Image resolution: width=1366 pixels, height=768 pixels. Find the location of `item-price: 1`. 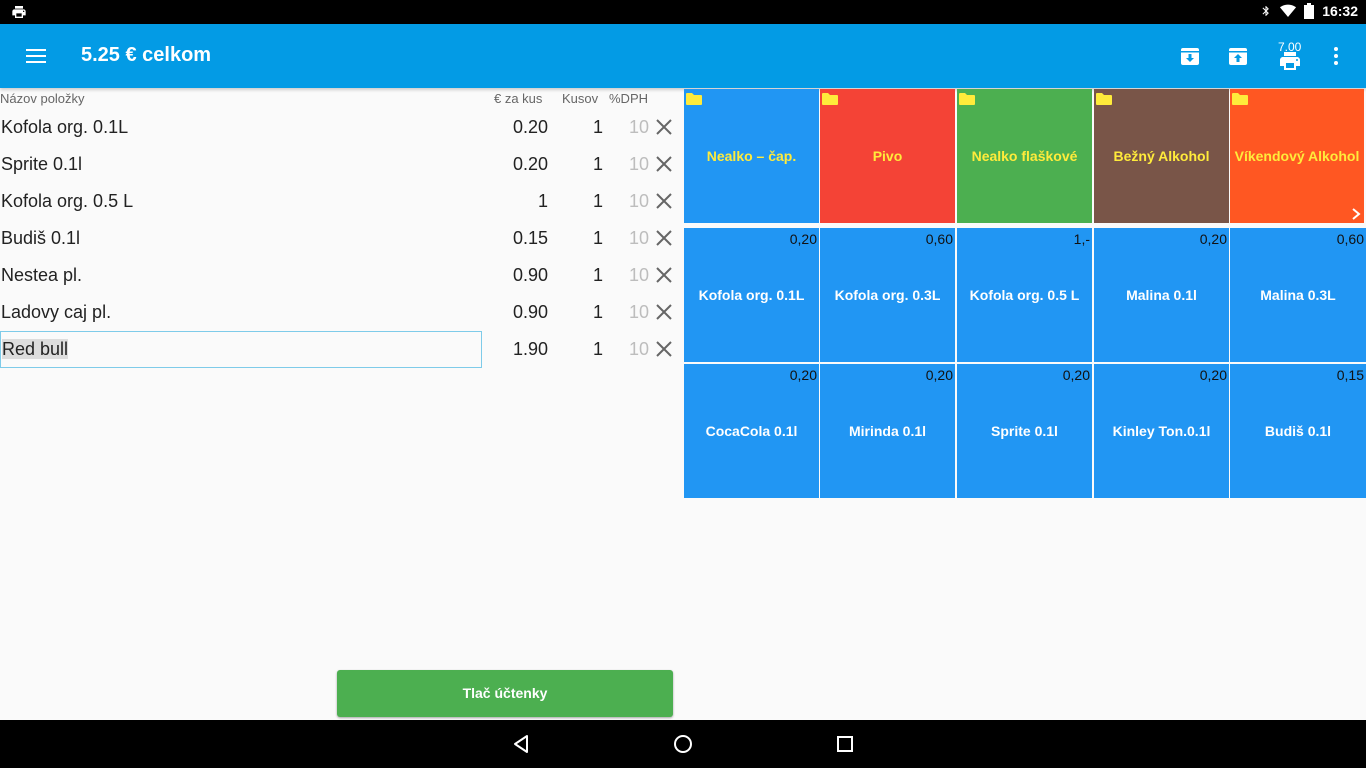

item-price: 1 is located at coordinates (515, 201).